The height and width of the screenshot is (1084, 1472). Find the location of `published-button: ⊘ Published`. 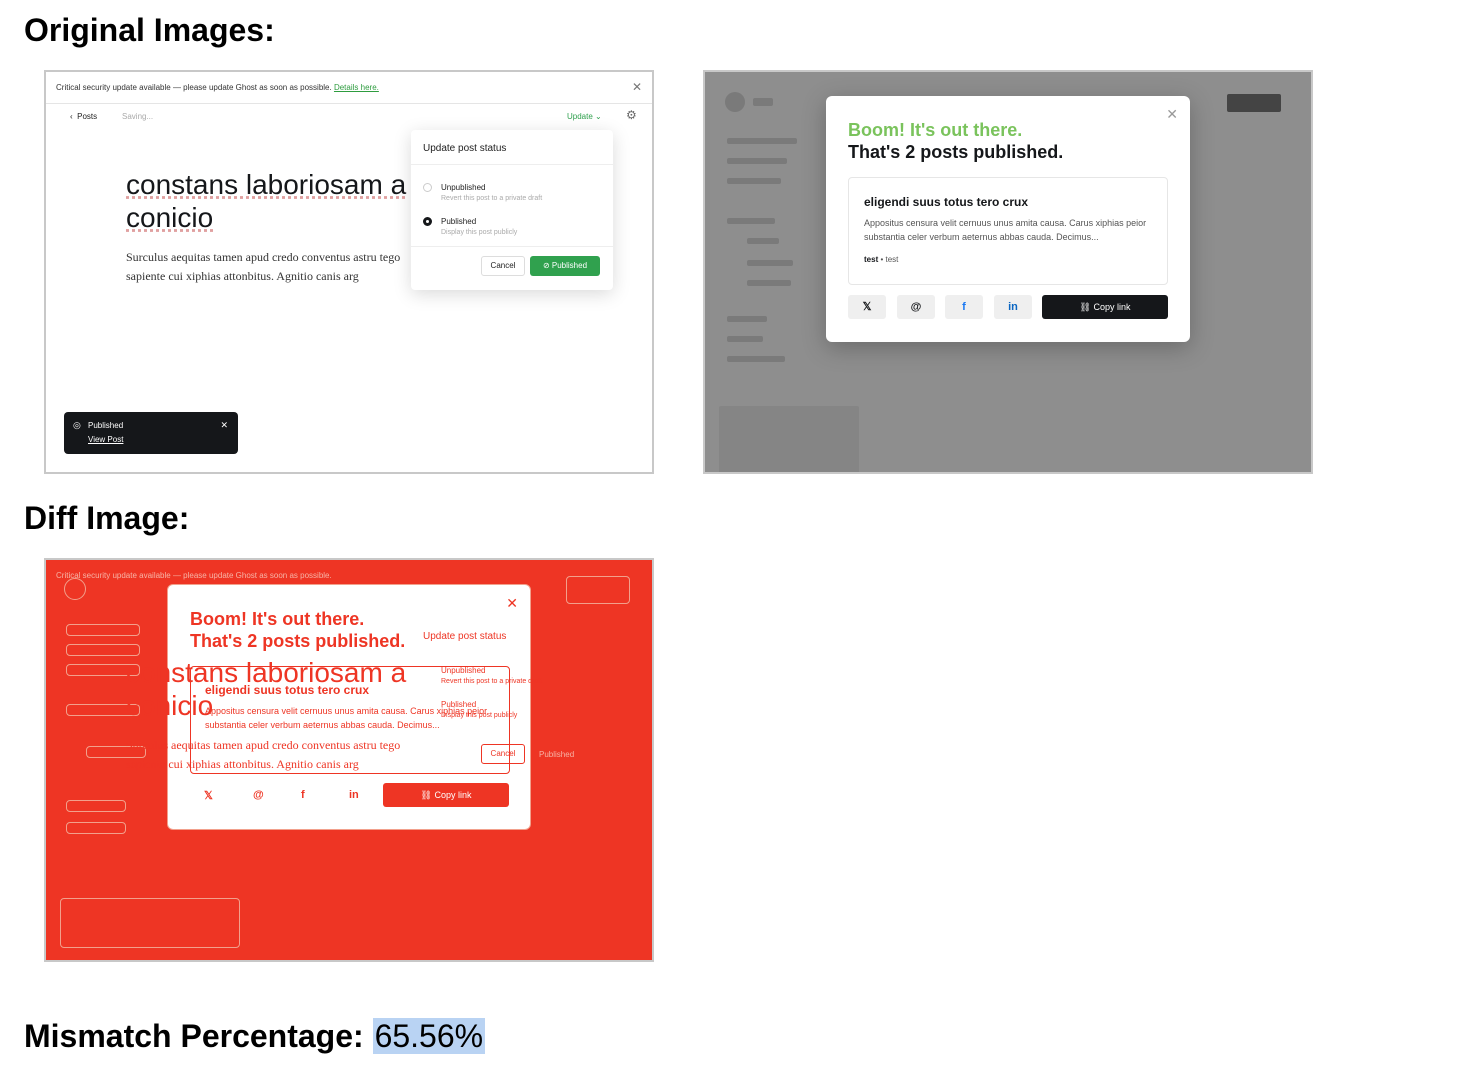

published-button: ⊘ Published is located at coordinates (565, 266).